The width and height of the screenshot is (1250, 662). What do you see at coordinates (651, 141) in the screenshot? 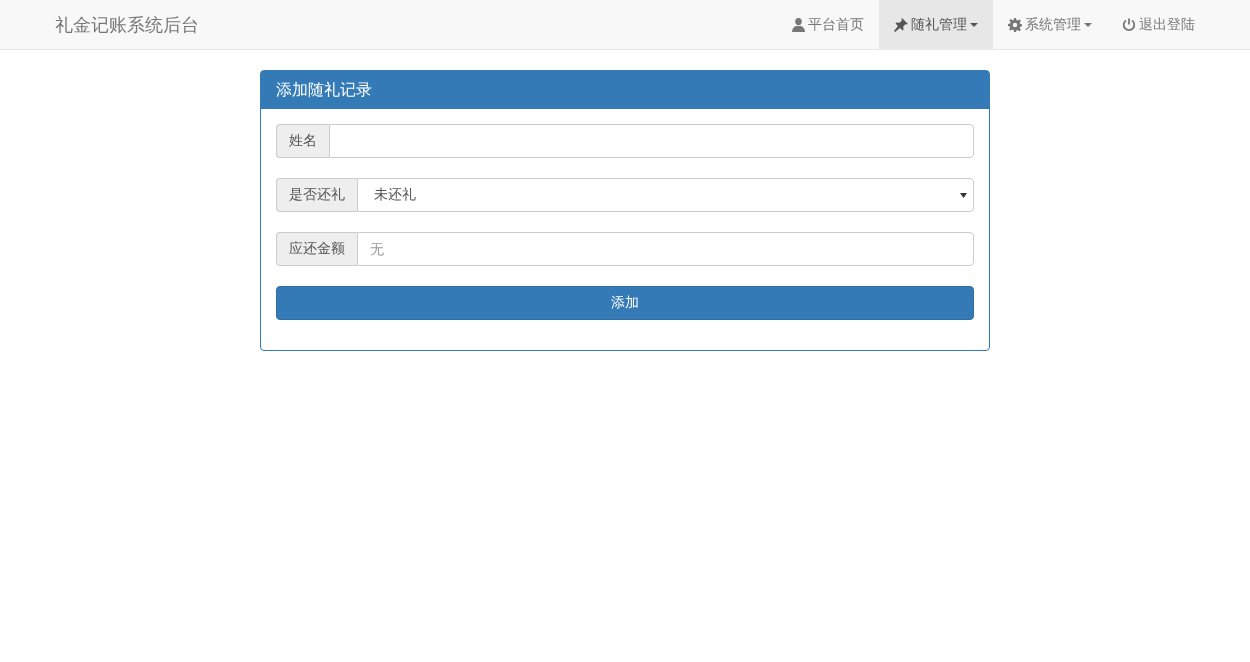
I see `input-field` at bounding box center [651, 141].